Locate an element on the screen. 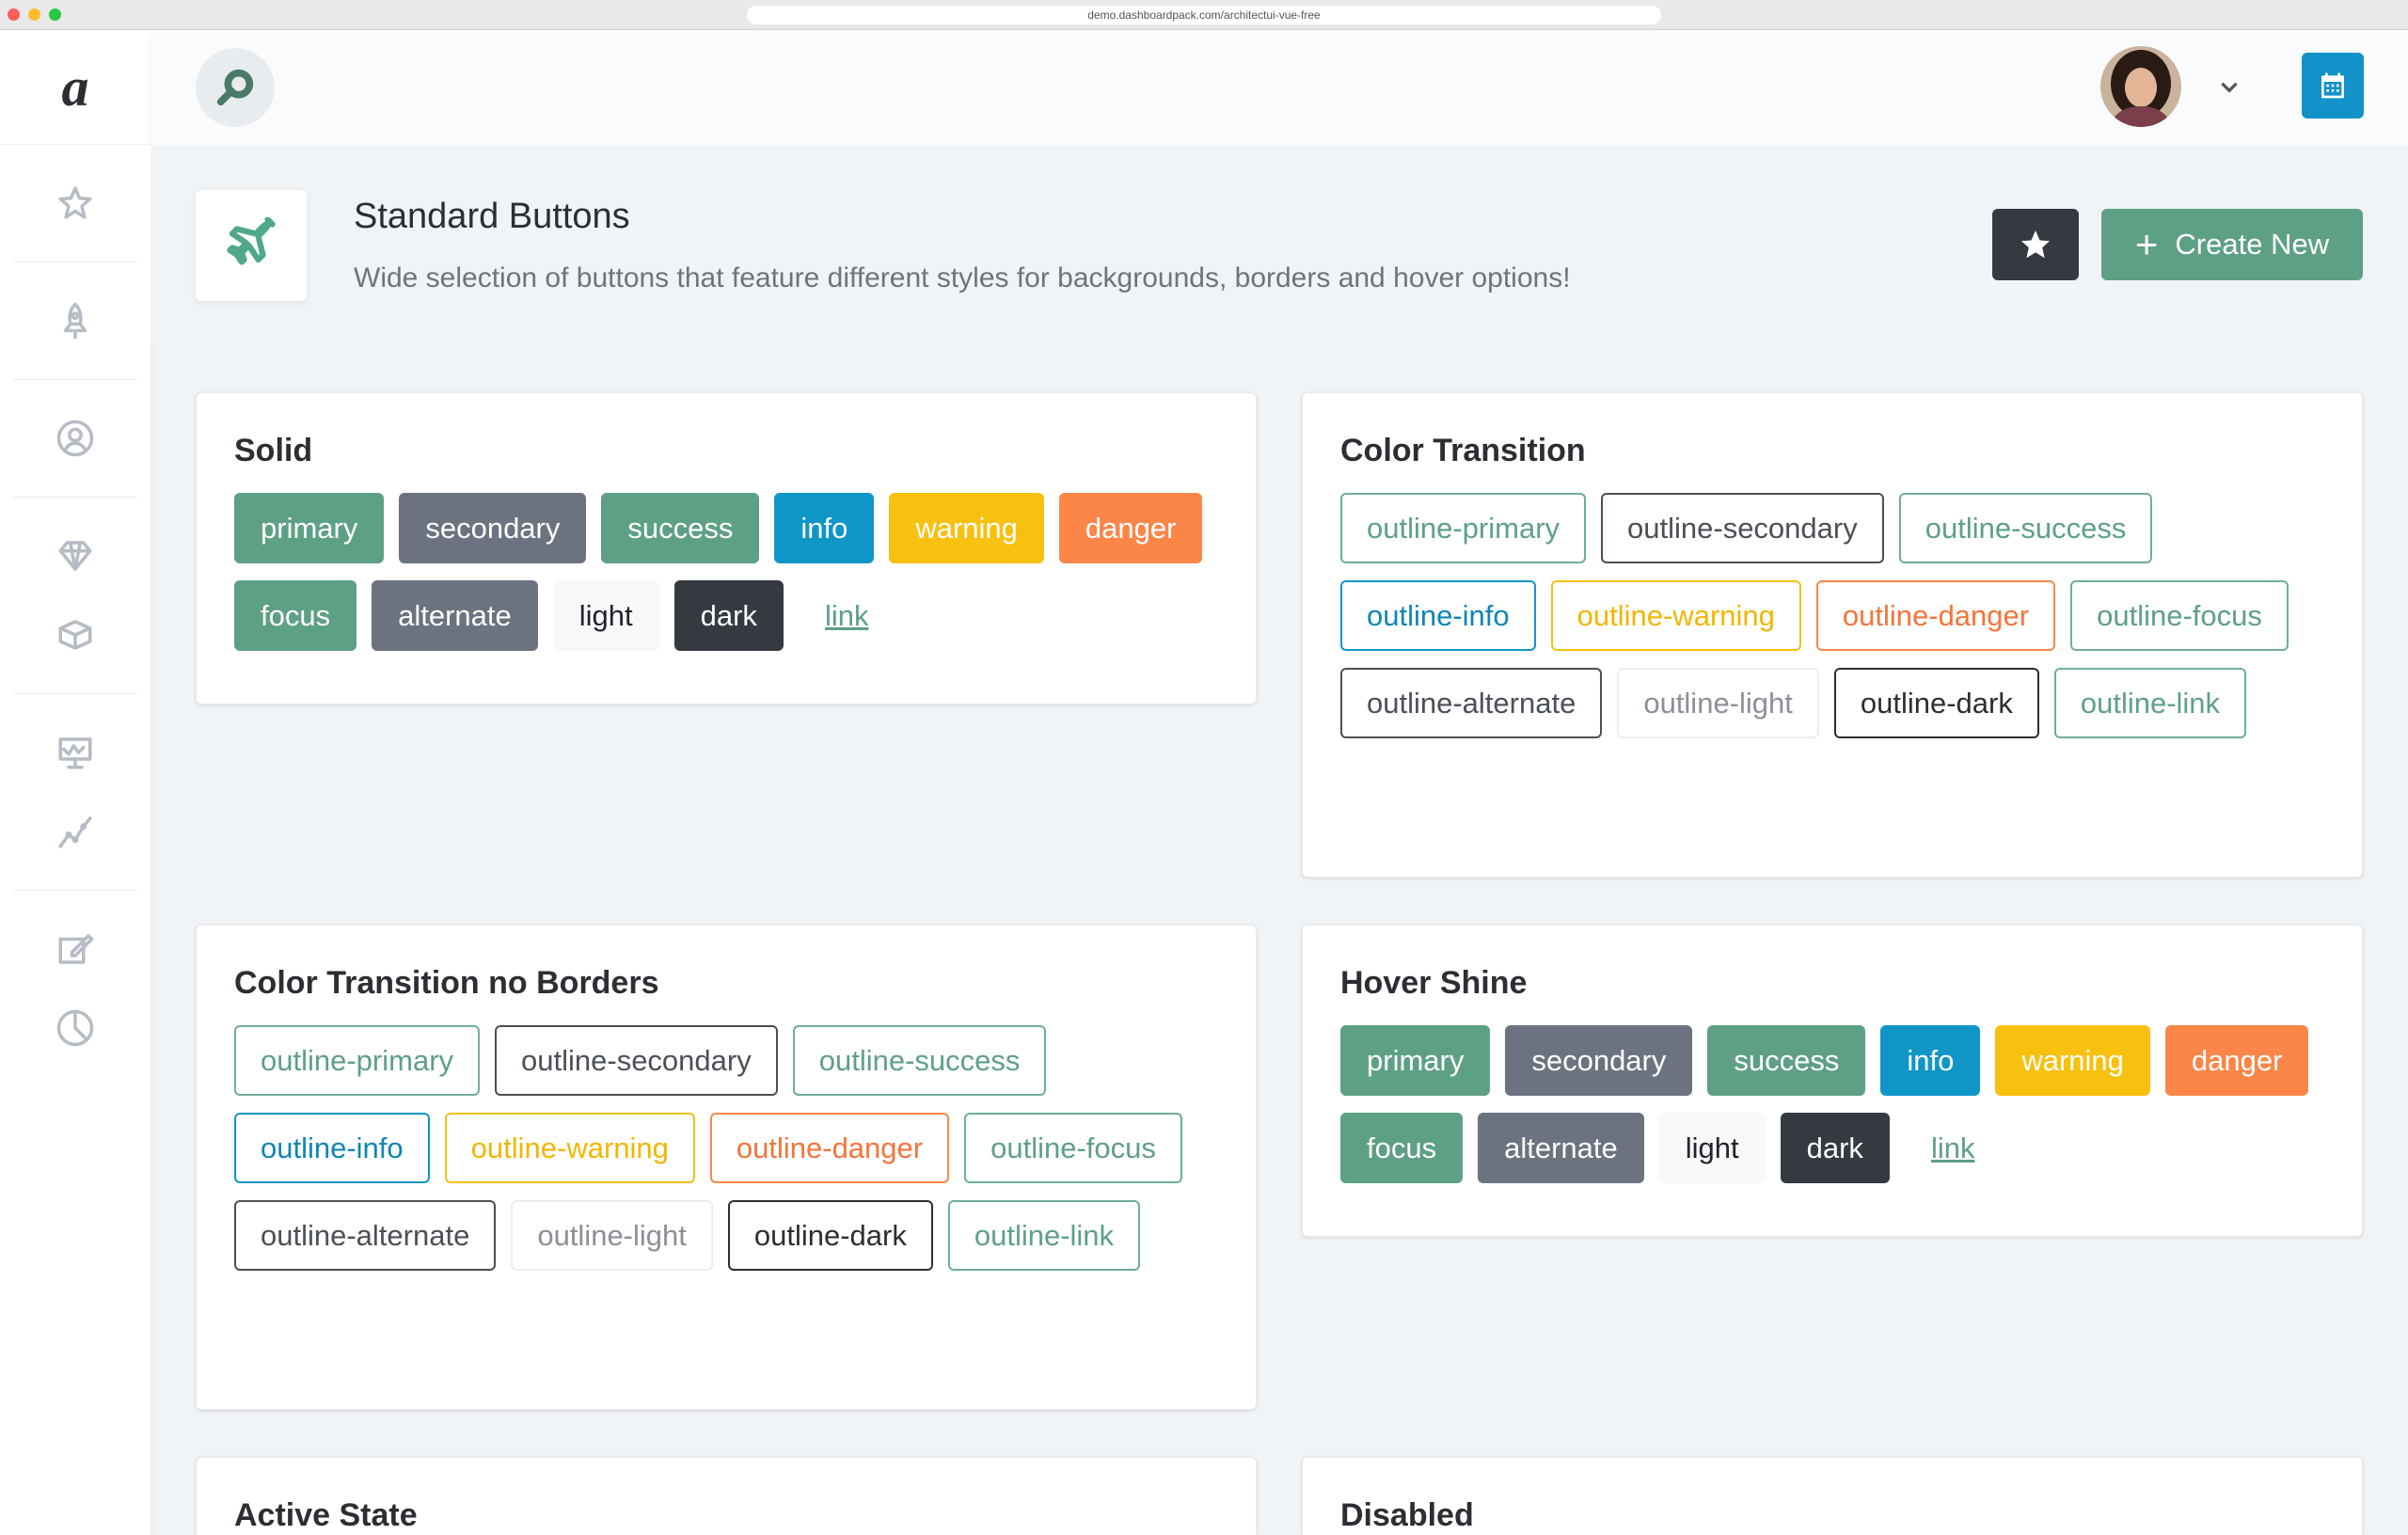 Image resolution: width=2408 pixels, height=1535 pixels. card-title: Disabled is located at coordinates (1407, 1515).